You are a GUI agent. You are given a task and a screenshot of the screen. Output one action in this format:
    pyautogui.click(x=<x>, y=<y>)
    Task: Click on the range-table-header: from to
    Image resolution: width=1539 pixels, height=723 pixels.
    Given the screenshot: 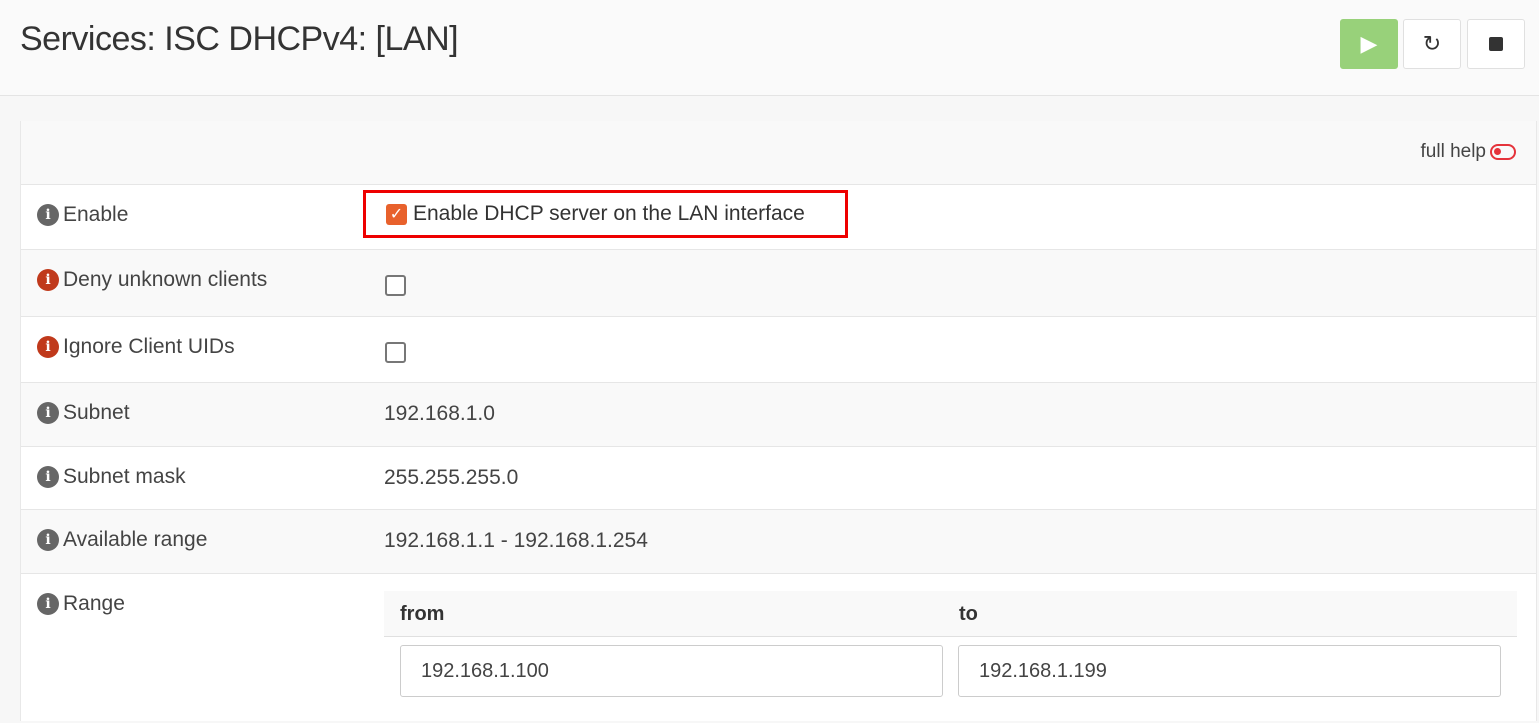 What is the action you would take?
    pyautogui.click(x=950, y=614)
    